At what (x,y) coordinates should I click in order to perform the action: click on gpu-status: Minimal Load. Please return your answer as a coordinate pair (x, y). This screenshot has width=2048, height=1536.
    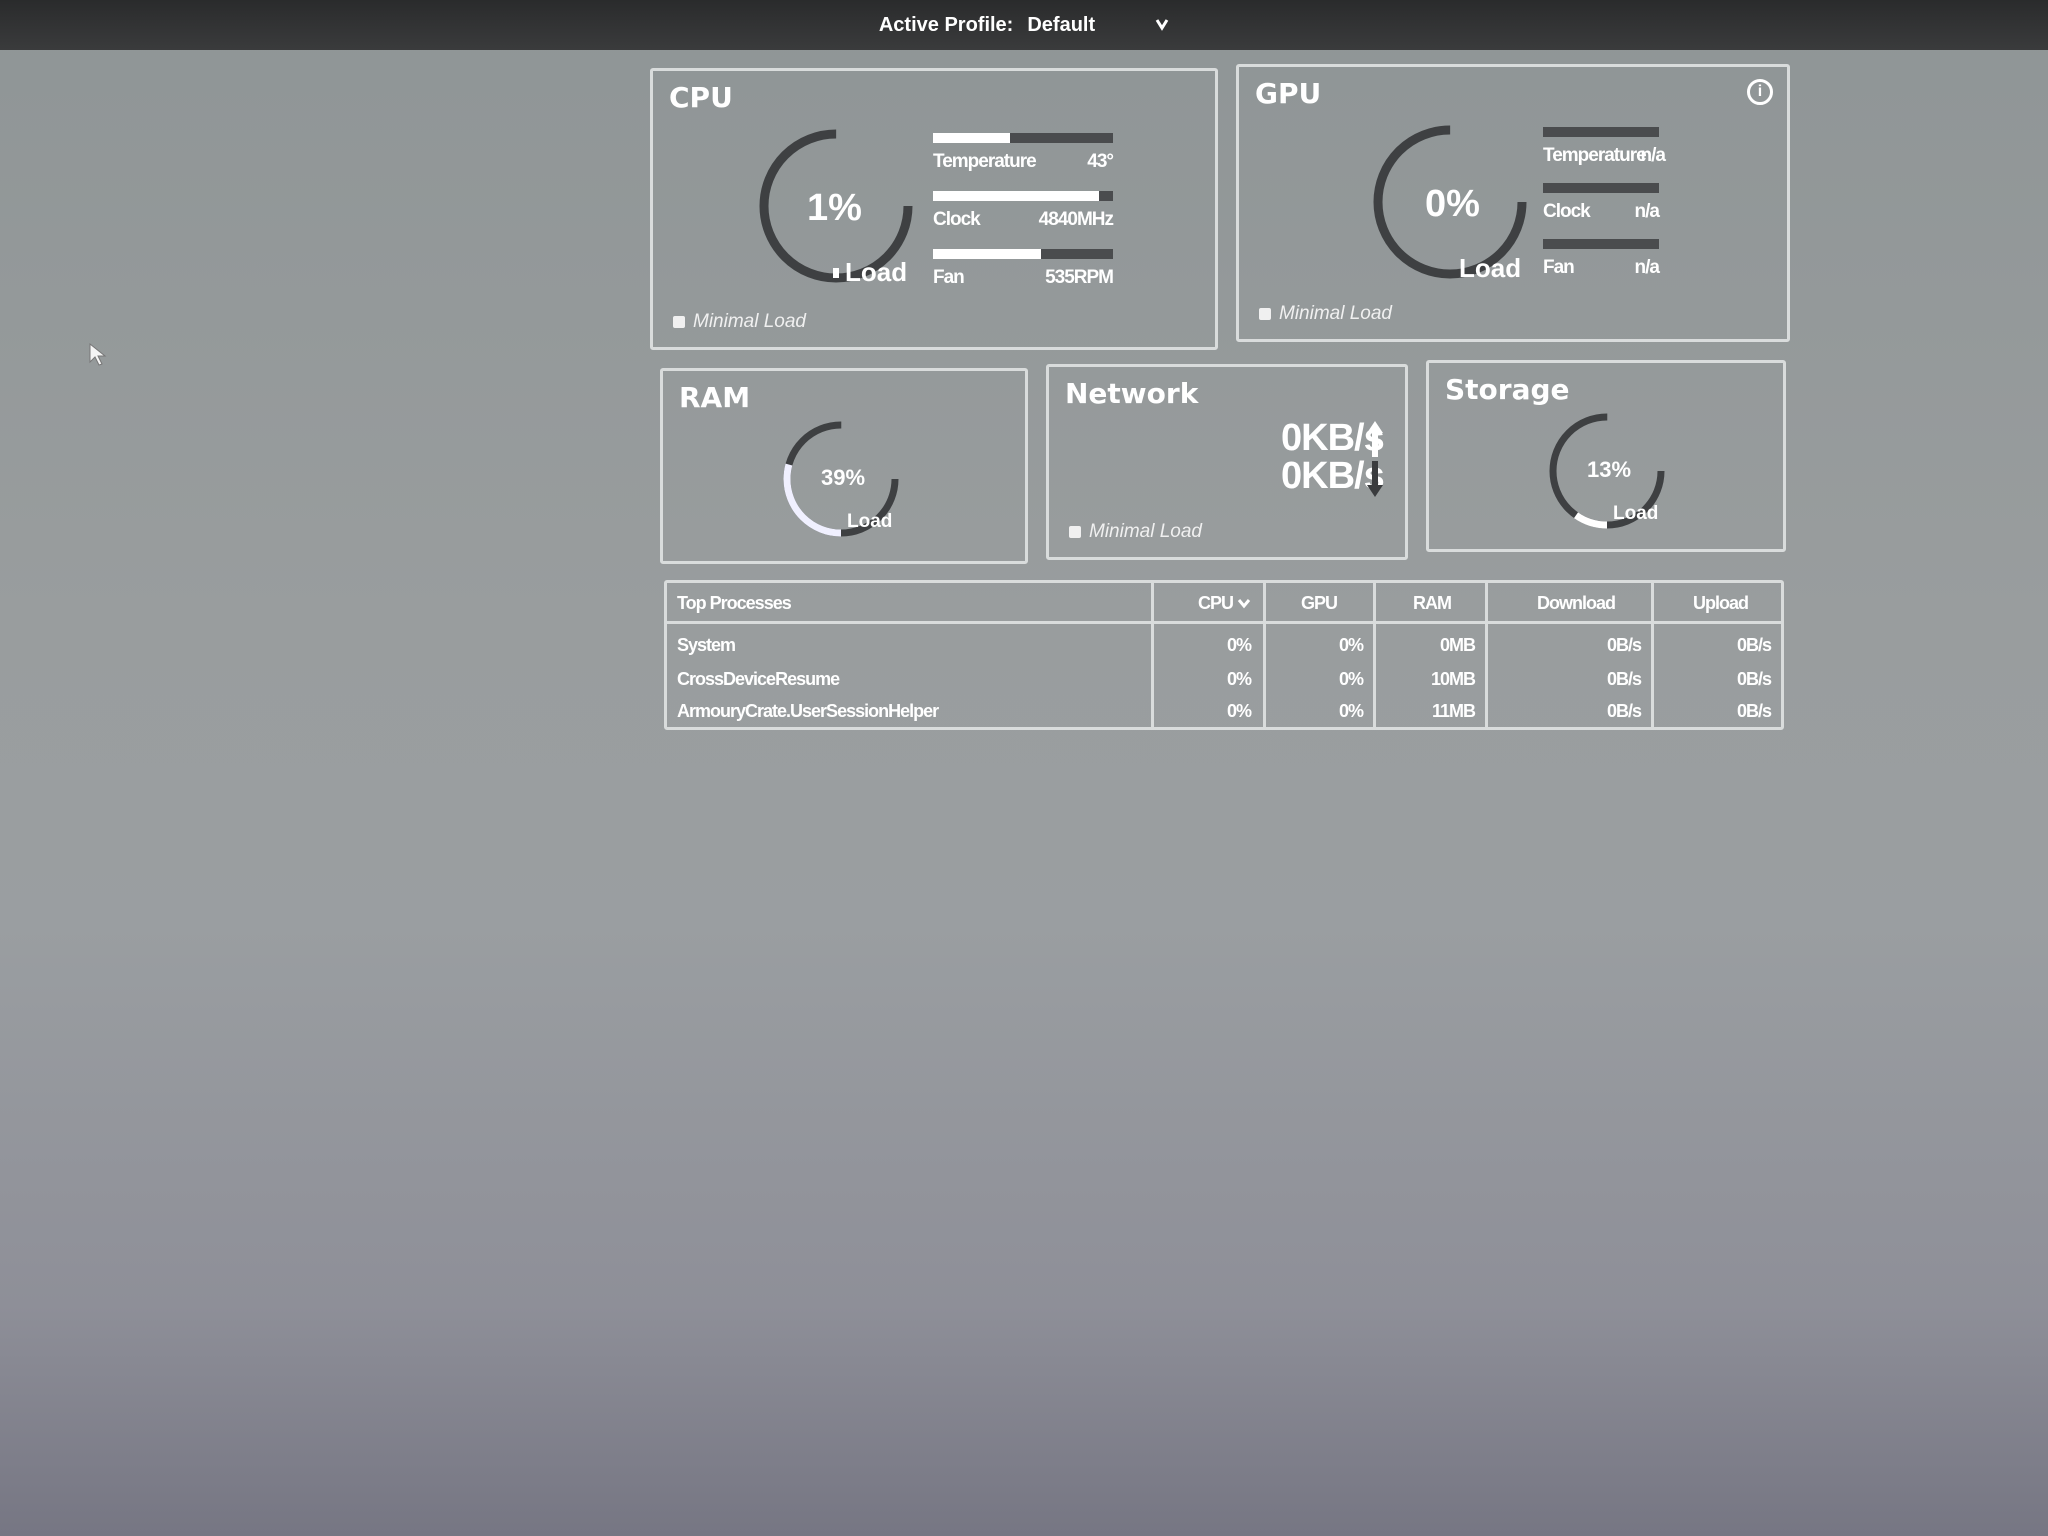
    Looking at the image, I should click on (1325, 314).